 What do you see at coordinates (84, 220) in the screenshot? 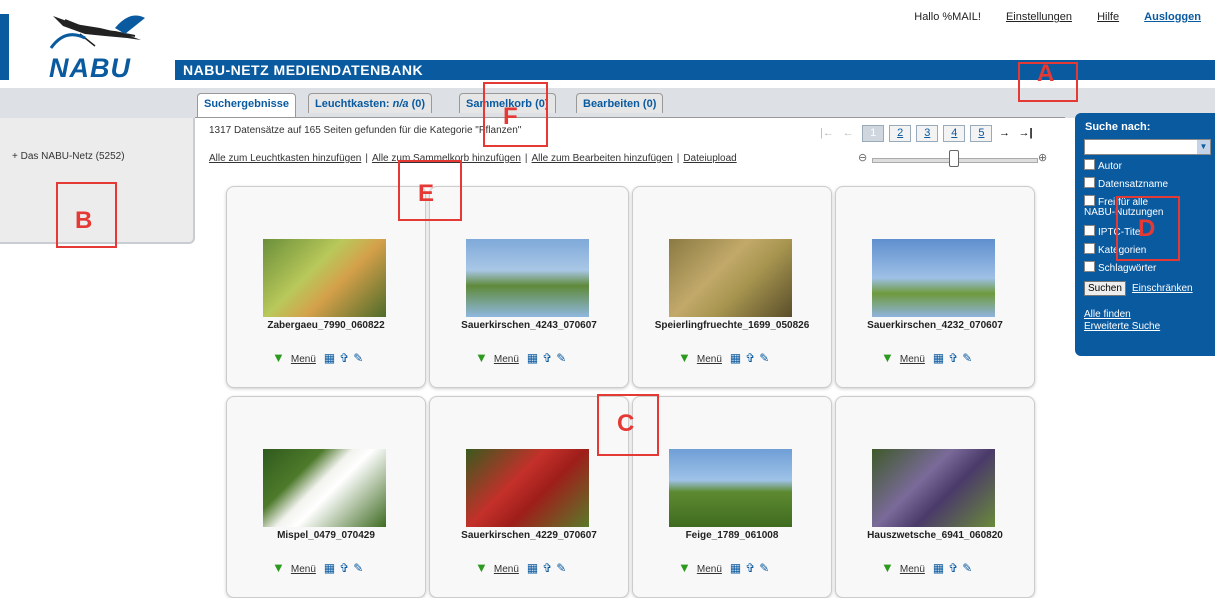
I see `annotation-label-b: B` at bounding box center [84, 220].